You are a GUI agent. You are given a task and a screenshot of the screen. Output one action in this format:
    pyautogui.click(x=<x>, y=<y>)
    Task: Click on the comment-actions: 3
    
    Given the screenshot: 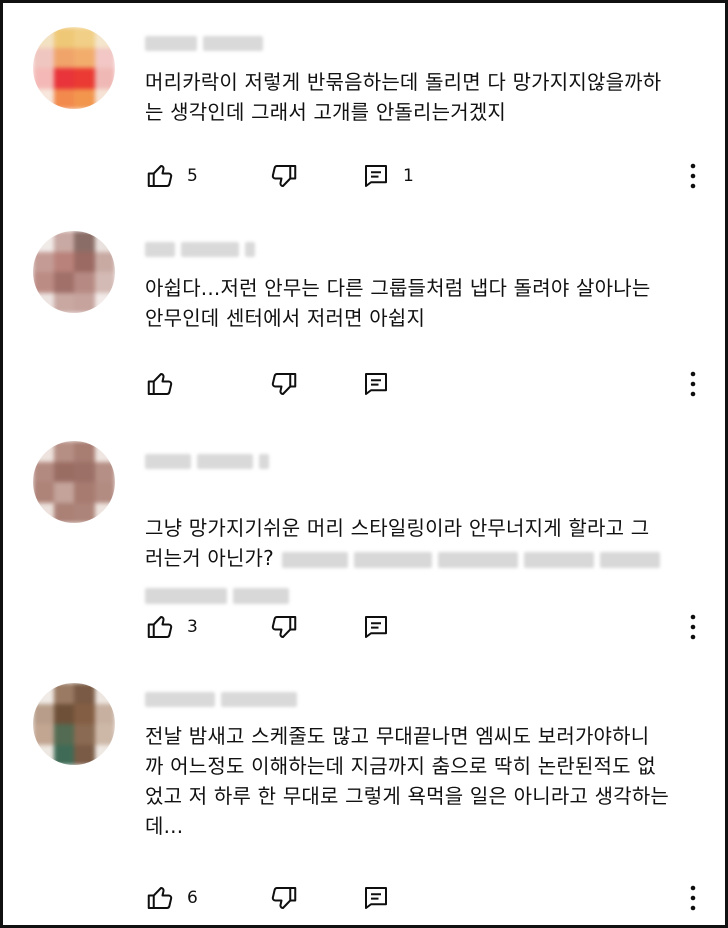 What is the action you would take?
    pyautogui.click(x=425, y=627)
    